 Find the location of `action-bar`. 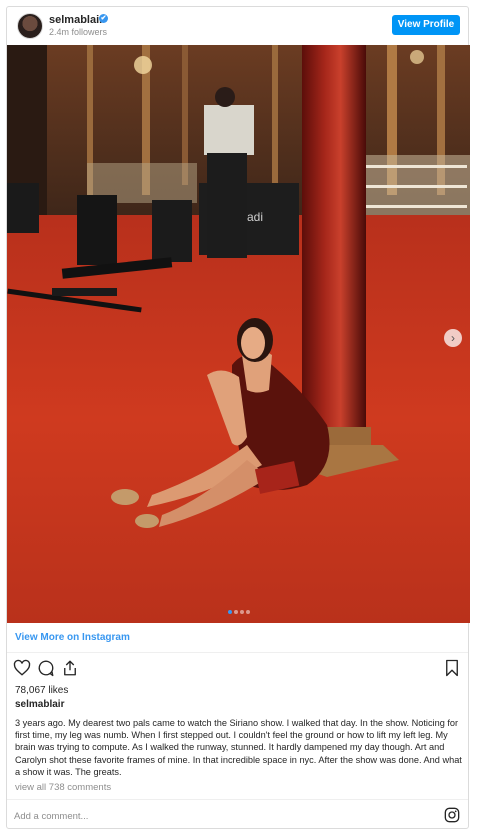

action-bar is located at coordinates (237, 667).